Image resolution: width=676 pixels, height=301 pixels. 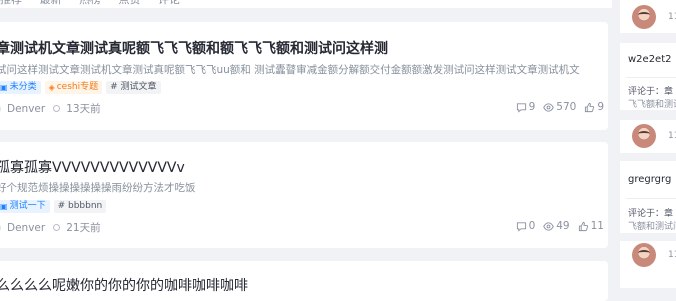 I want to click on label-tag: # 测试文章, so click(x=133, y=87).